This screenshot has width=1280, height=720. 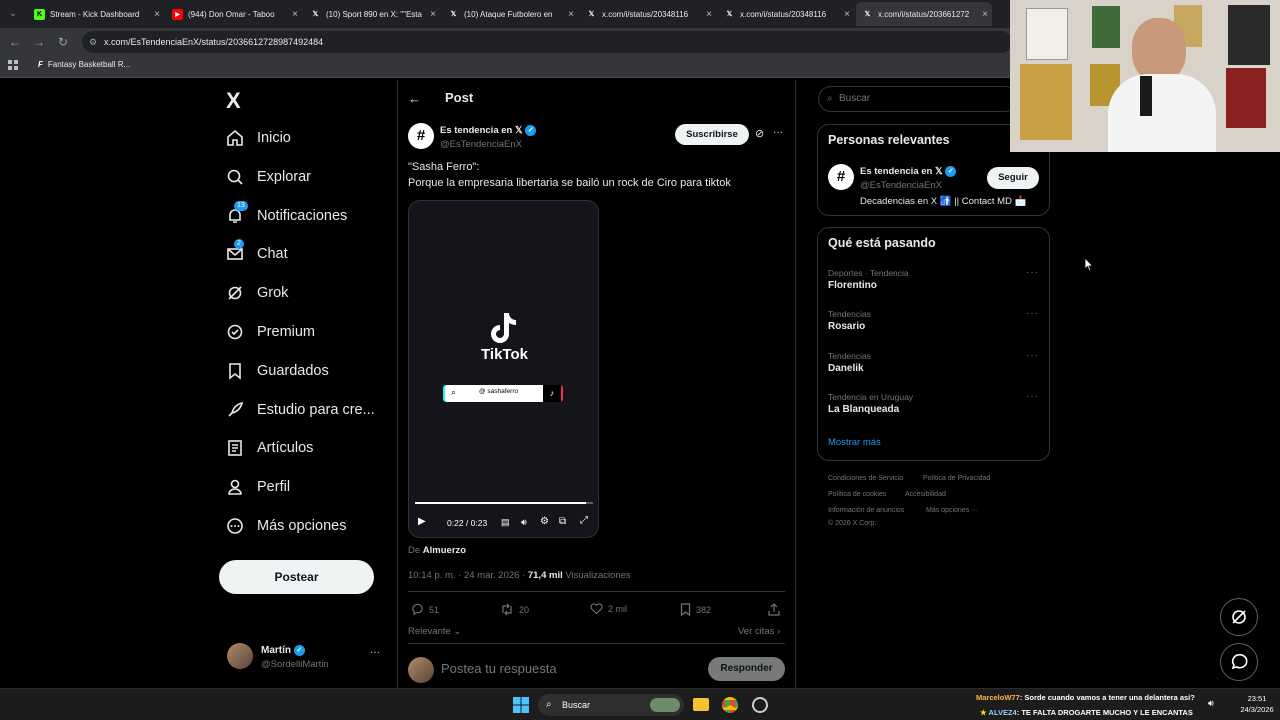 What do you see at coordinates (730, 705) in the screenshot?
I see `chrome-icon` at bounding box center [730, 705].